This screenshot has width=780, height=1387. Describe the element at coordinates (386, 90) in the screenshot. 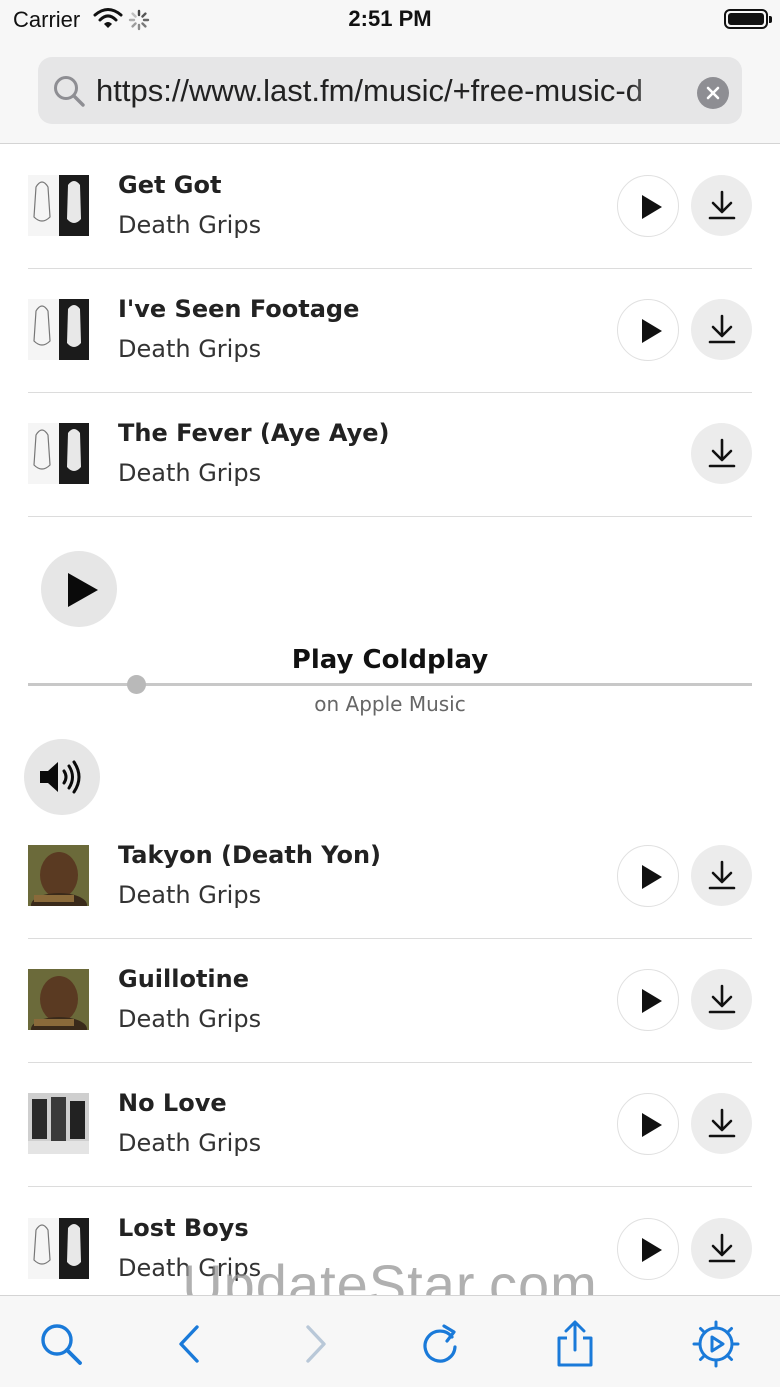

I see `url-input: https://www.last.fm/music/+free-music-d` at that location.